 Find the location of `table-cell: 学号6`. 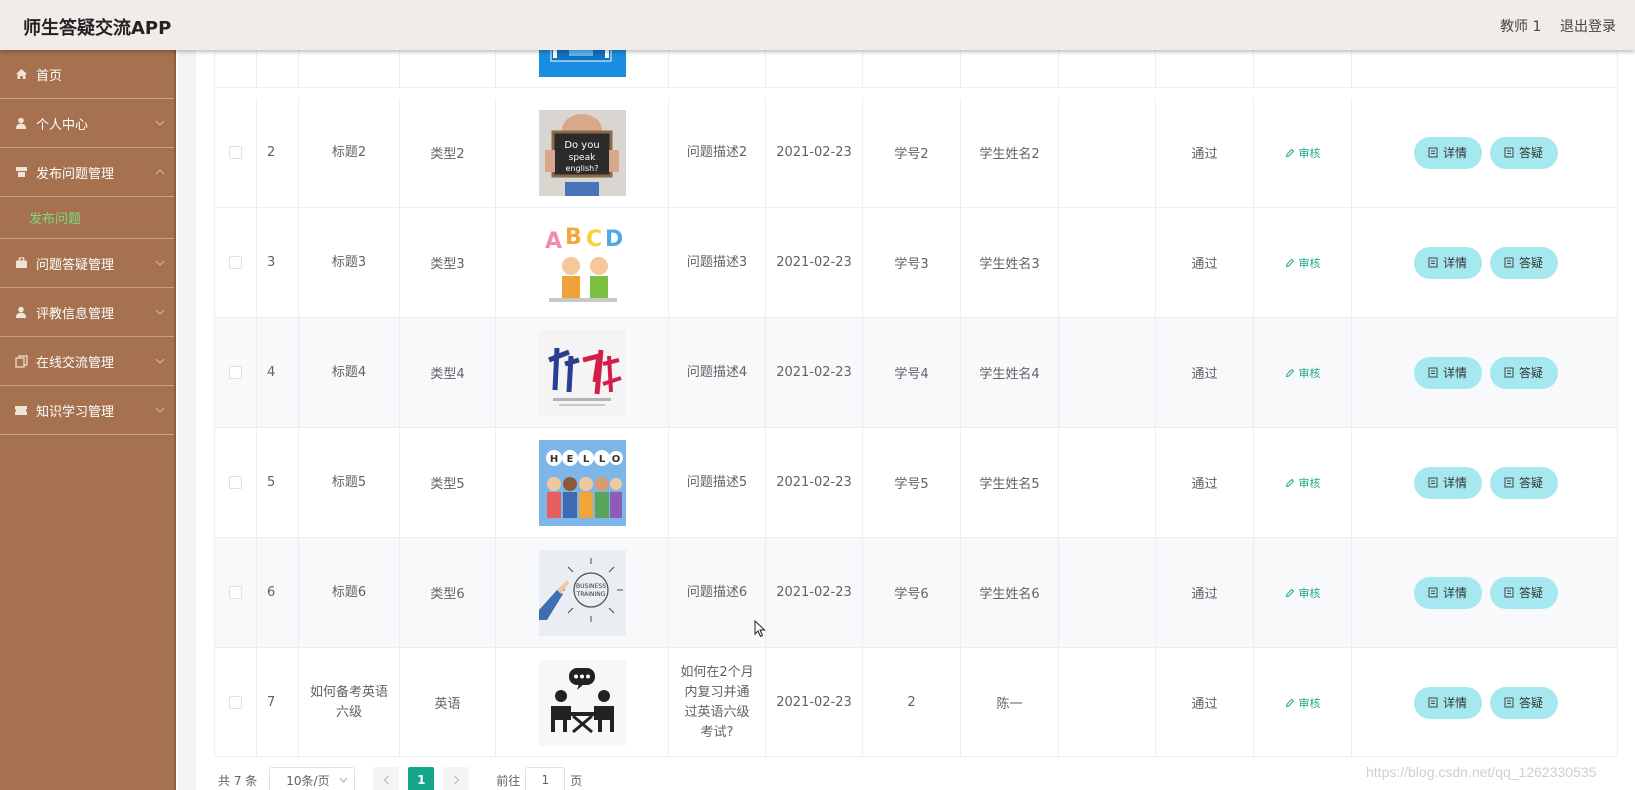

table-cell: 学号6 is located at coordinates (912, 592).